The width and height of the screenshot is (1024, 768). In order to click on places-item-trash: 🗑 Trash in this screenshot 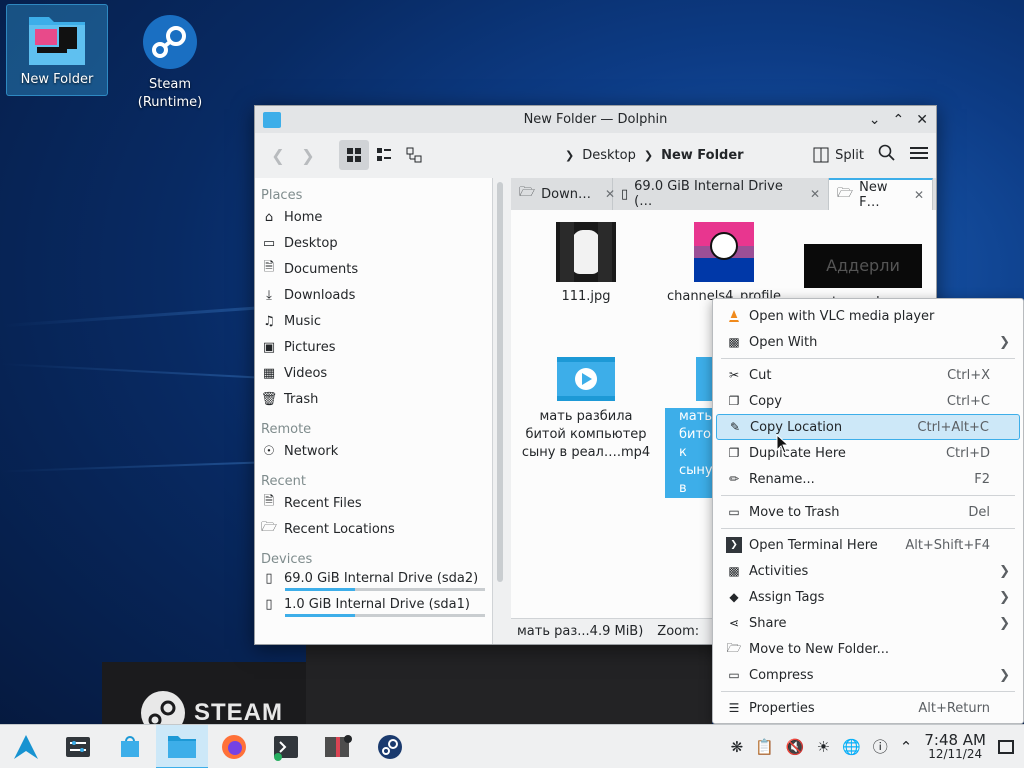, I will do `click(373, 399)`.